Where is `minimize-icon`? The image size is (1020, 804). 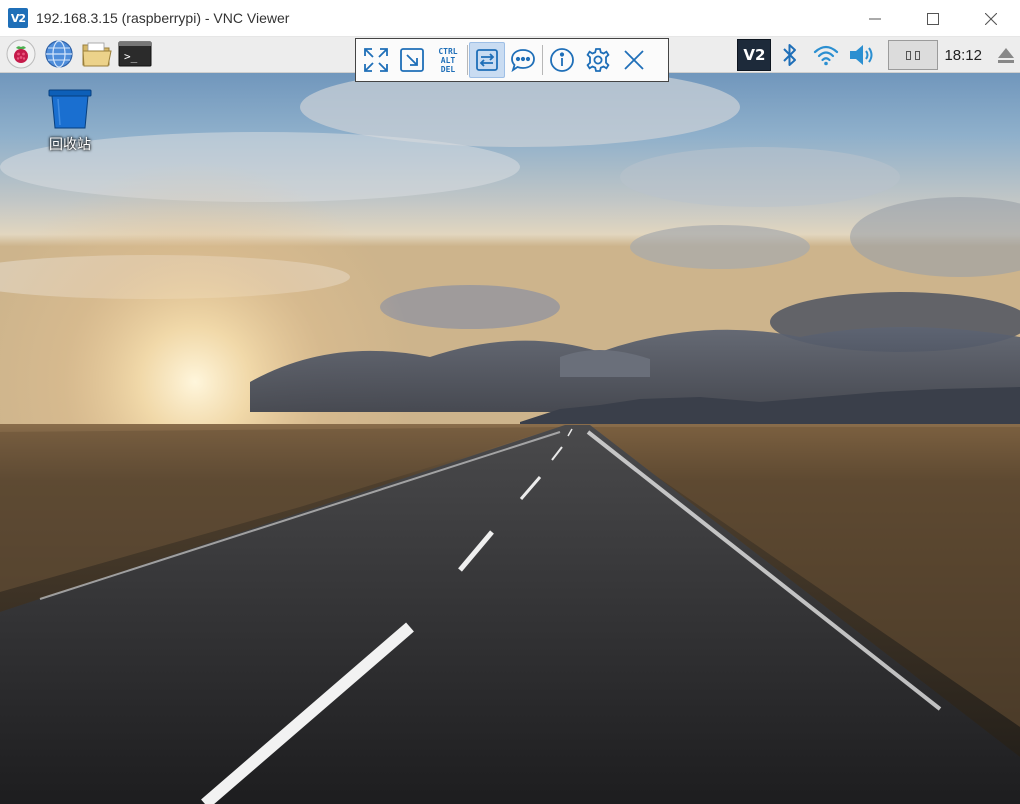 minimize-icon is located at coordinates (875, 18).